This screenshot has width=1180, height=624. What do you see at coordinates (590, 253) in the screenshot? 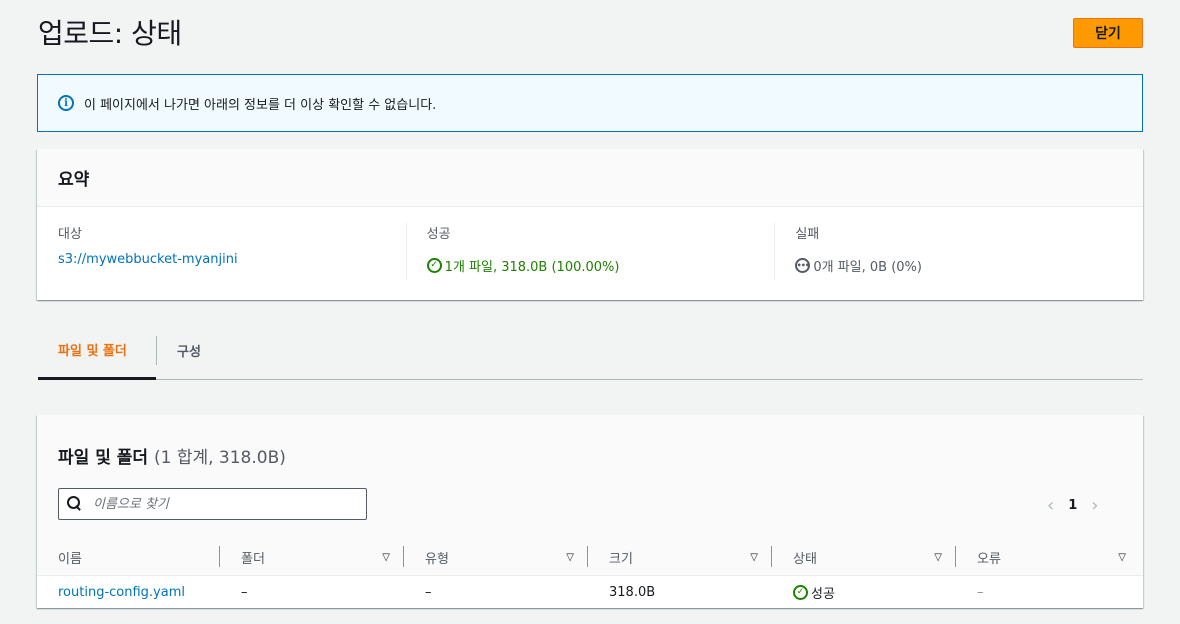
I see `summary-success: 성공 ✓ 1개 파일, 318.0B (100.00%)` at bounding box center [590, 253].